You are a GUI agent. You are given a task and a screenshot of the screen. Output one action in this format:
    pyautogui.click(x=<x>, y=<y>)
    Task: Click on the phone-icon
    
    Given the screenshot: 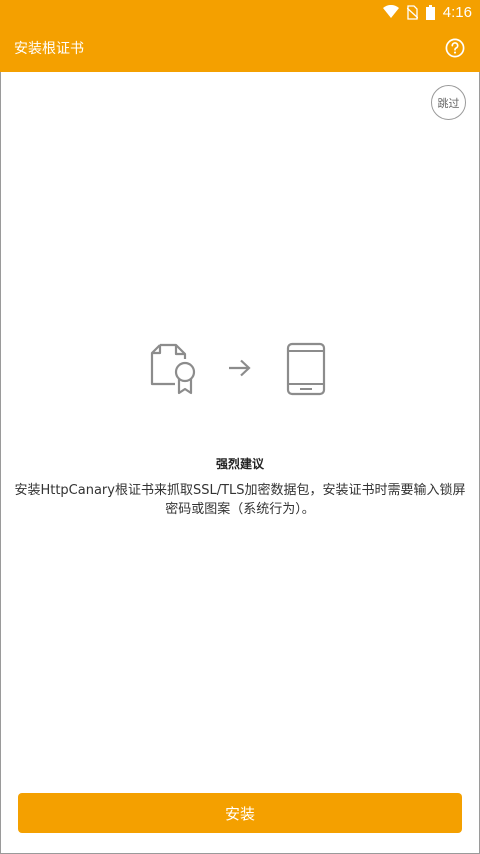 What is the action you would take?
    pyautogui.click(x=306, y=371)
    